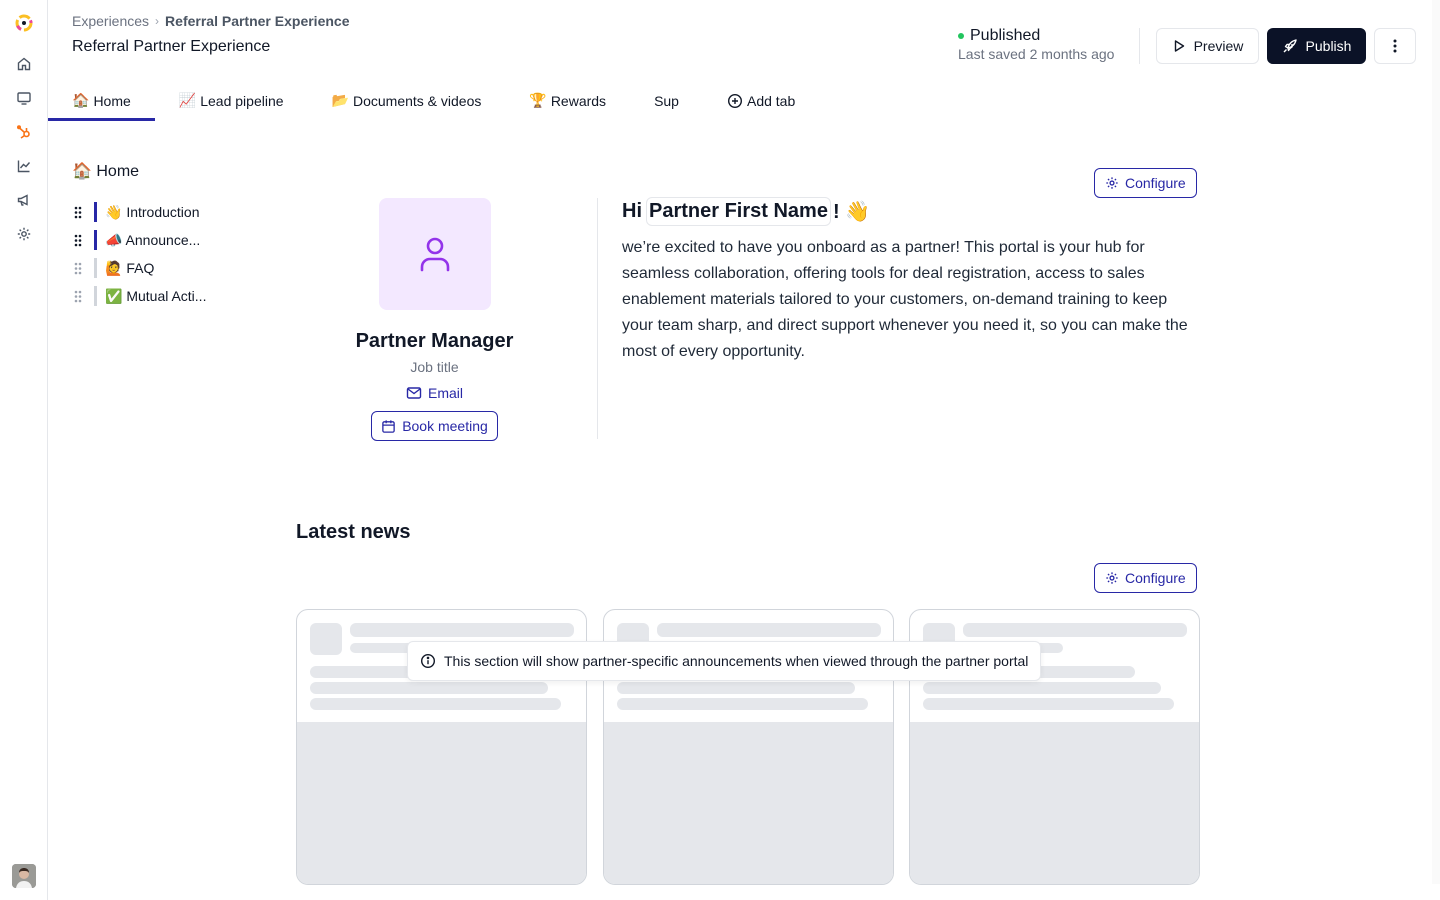 This screenshot has width=1440, height=900. What do you see at coordinates (326, 639) in the screenshot?
I see `skeleton-avatar` at bounding box center [326, 639].